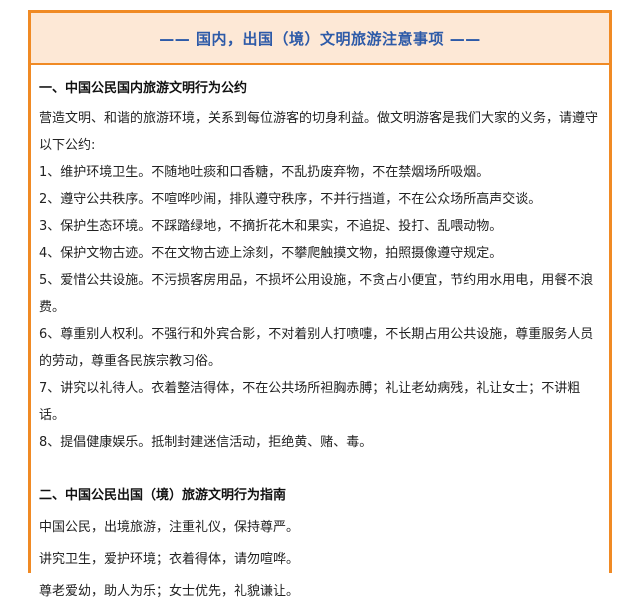 The width and height of the screenshot is (644, 602). What do you see at coordinates (206, 442) in the screenshot?
I see `rule-item: 8、提倡健康娱乐。抵制封建迷信活动，拒绝黄、赌、毒。` at bounding box center [206, 442].